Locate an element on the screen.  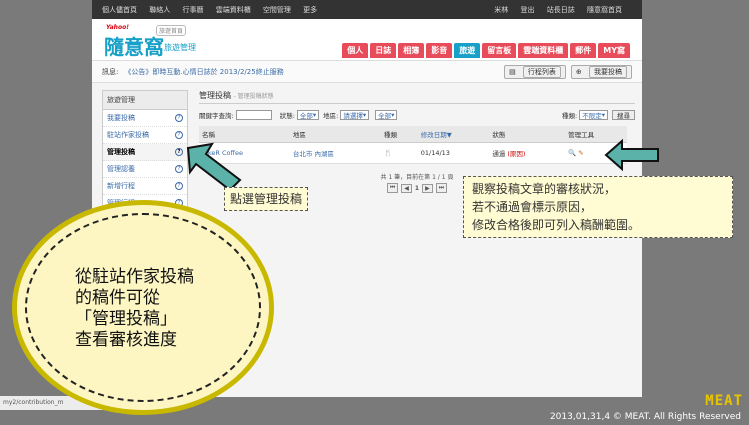
itinerary-list-label: 行程列表 is located at coordinates (541, 71).